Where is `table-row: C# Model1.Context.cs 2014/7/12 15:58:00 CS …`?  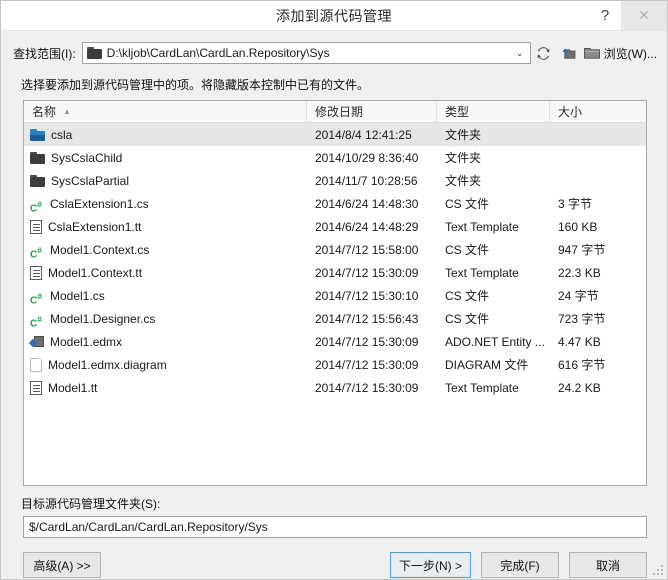 table-row: C# Model1.Context.cs 2014/7/12 15:58:00 CS … is located at coordinates (335, 249).